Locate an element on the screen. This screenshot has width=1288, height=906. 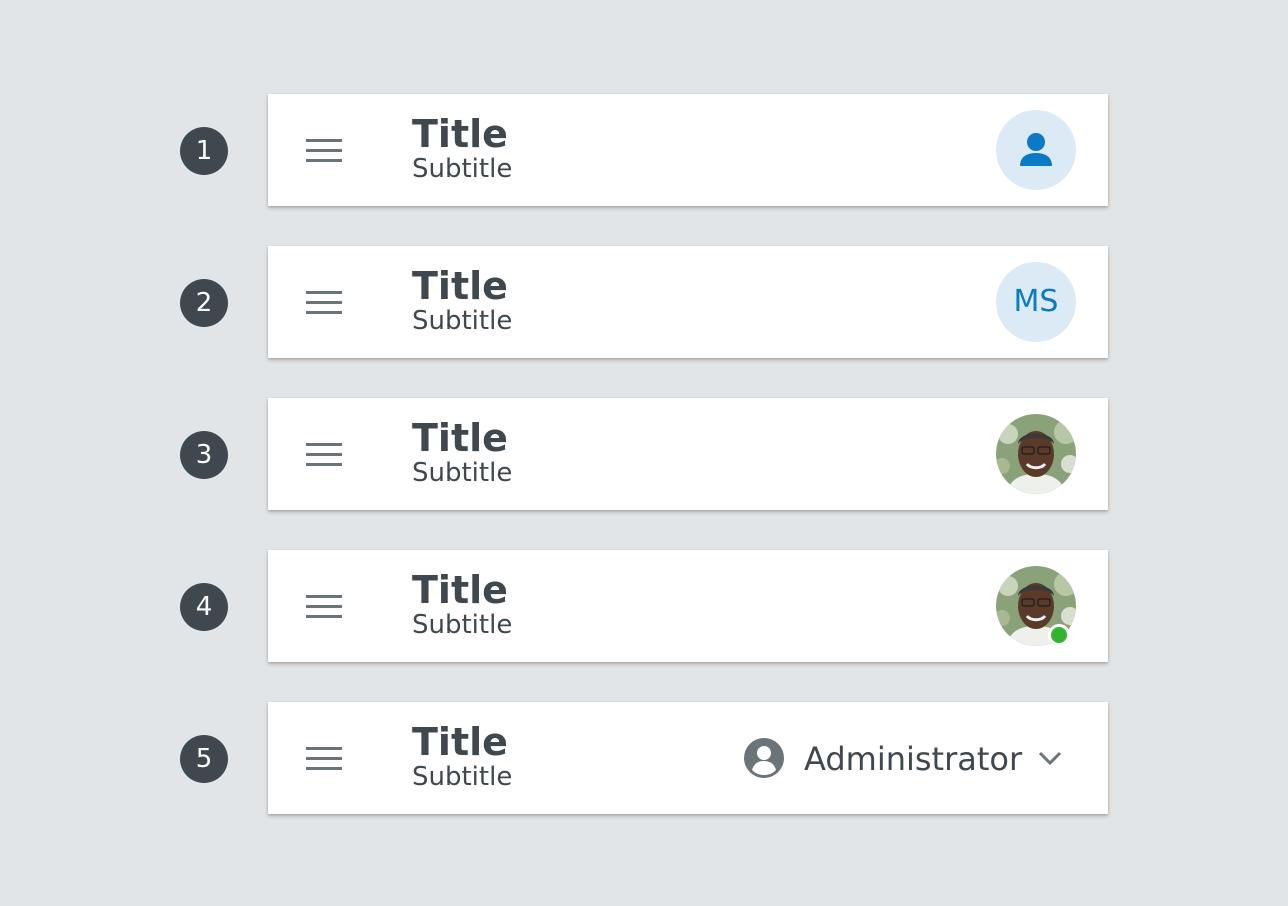
online-status-indicator is located at coordinates (1059, 635).